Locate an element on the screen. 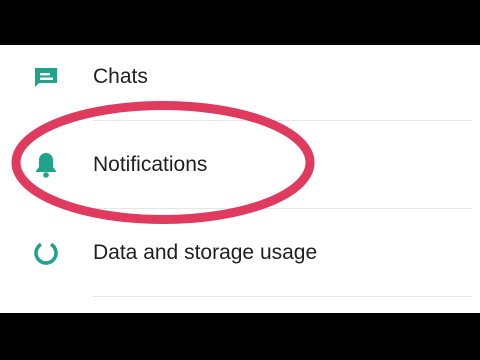 This screenshot has width=480, height=360. settings-item-label: Data and storage usage is located at coordinates (205, 252).